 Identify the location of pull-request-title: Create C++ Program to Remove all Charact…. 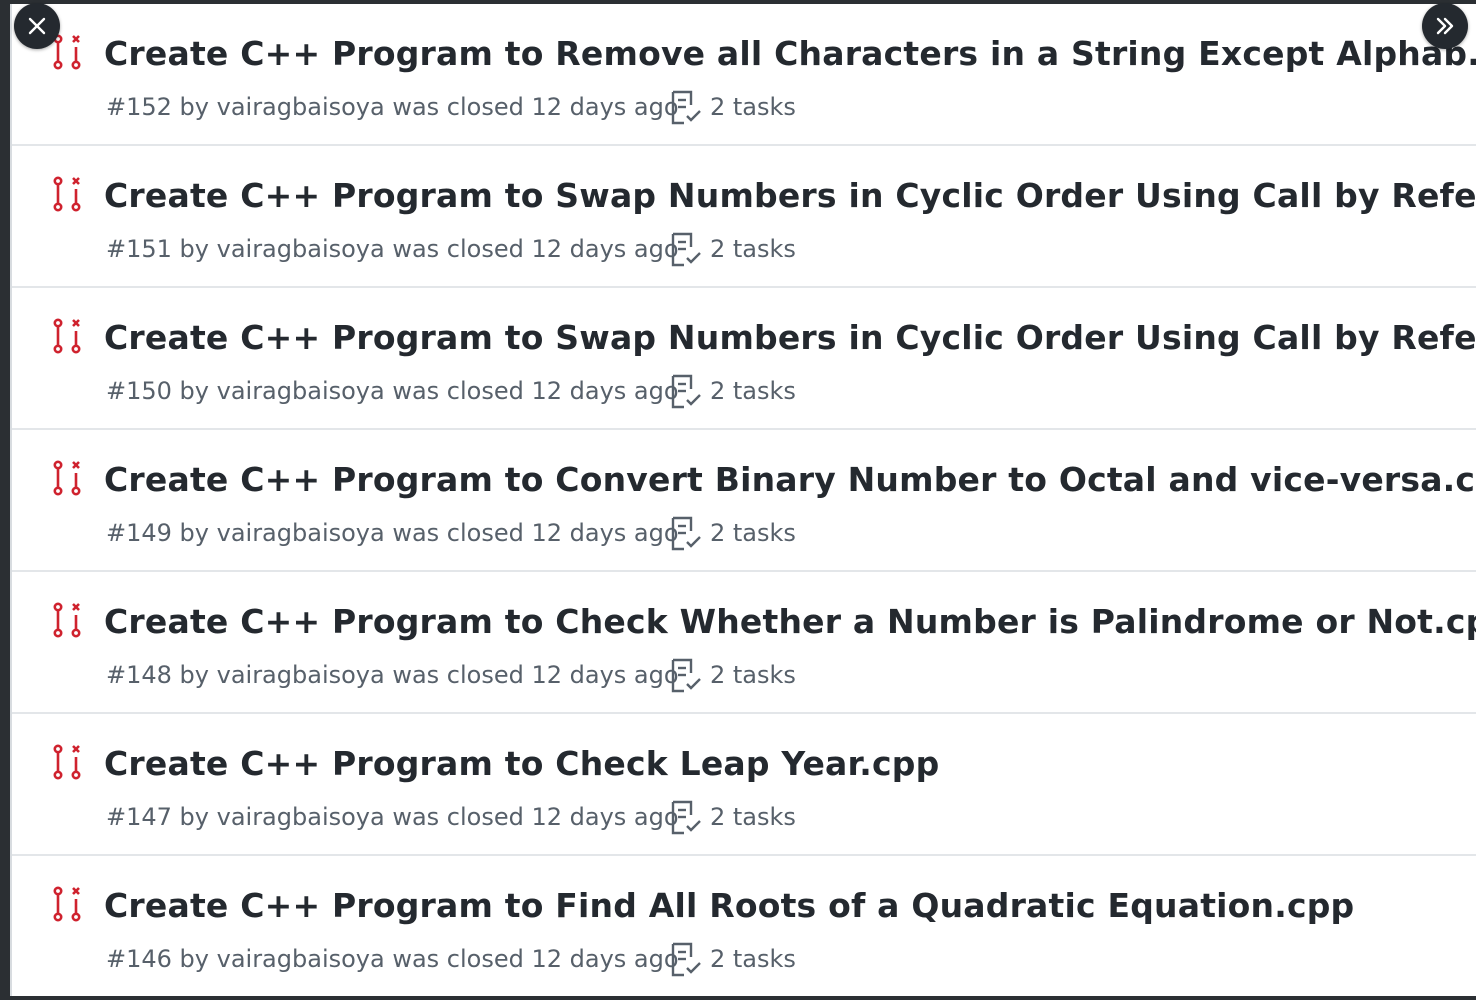
(790, 54).